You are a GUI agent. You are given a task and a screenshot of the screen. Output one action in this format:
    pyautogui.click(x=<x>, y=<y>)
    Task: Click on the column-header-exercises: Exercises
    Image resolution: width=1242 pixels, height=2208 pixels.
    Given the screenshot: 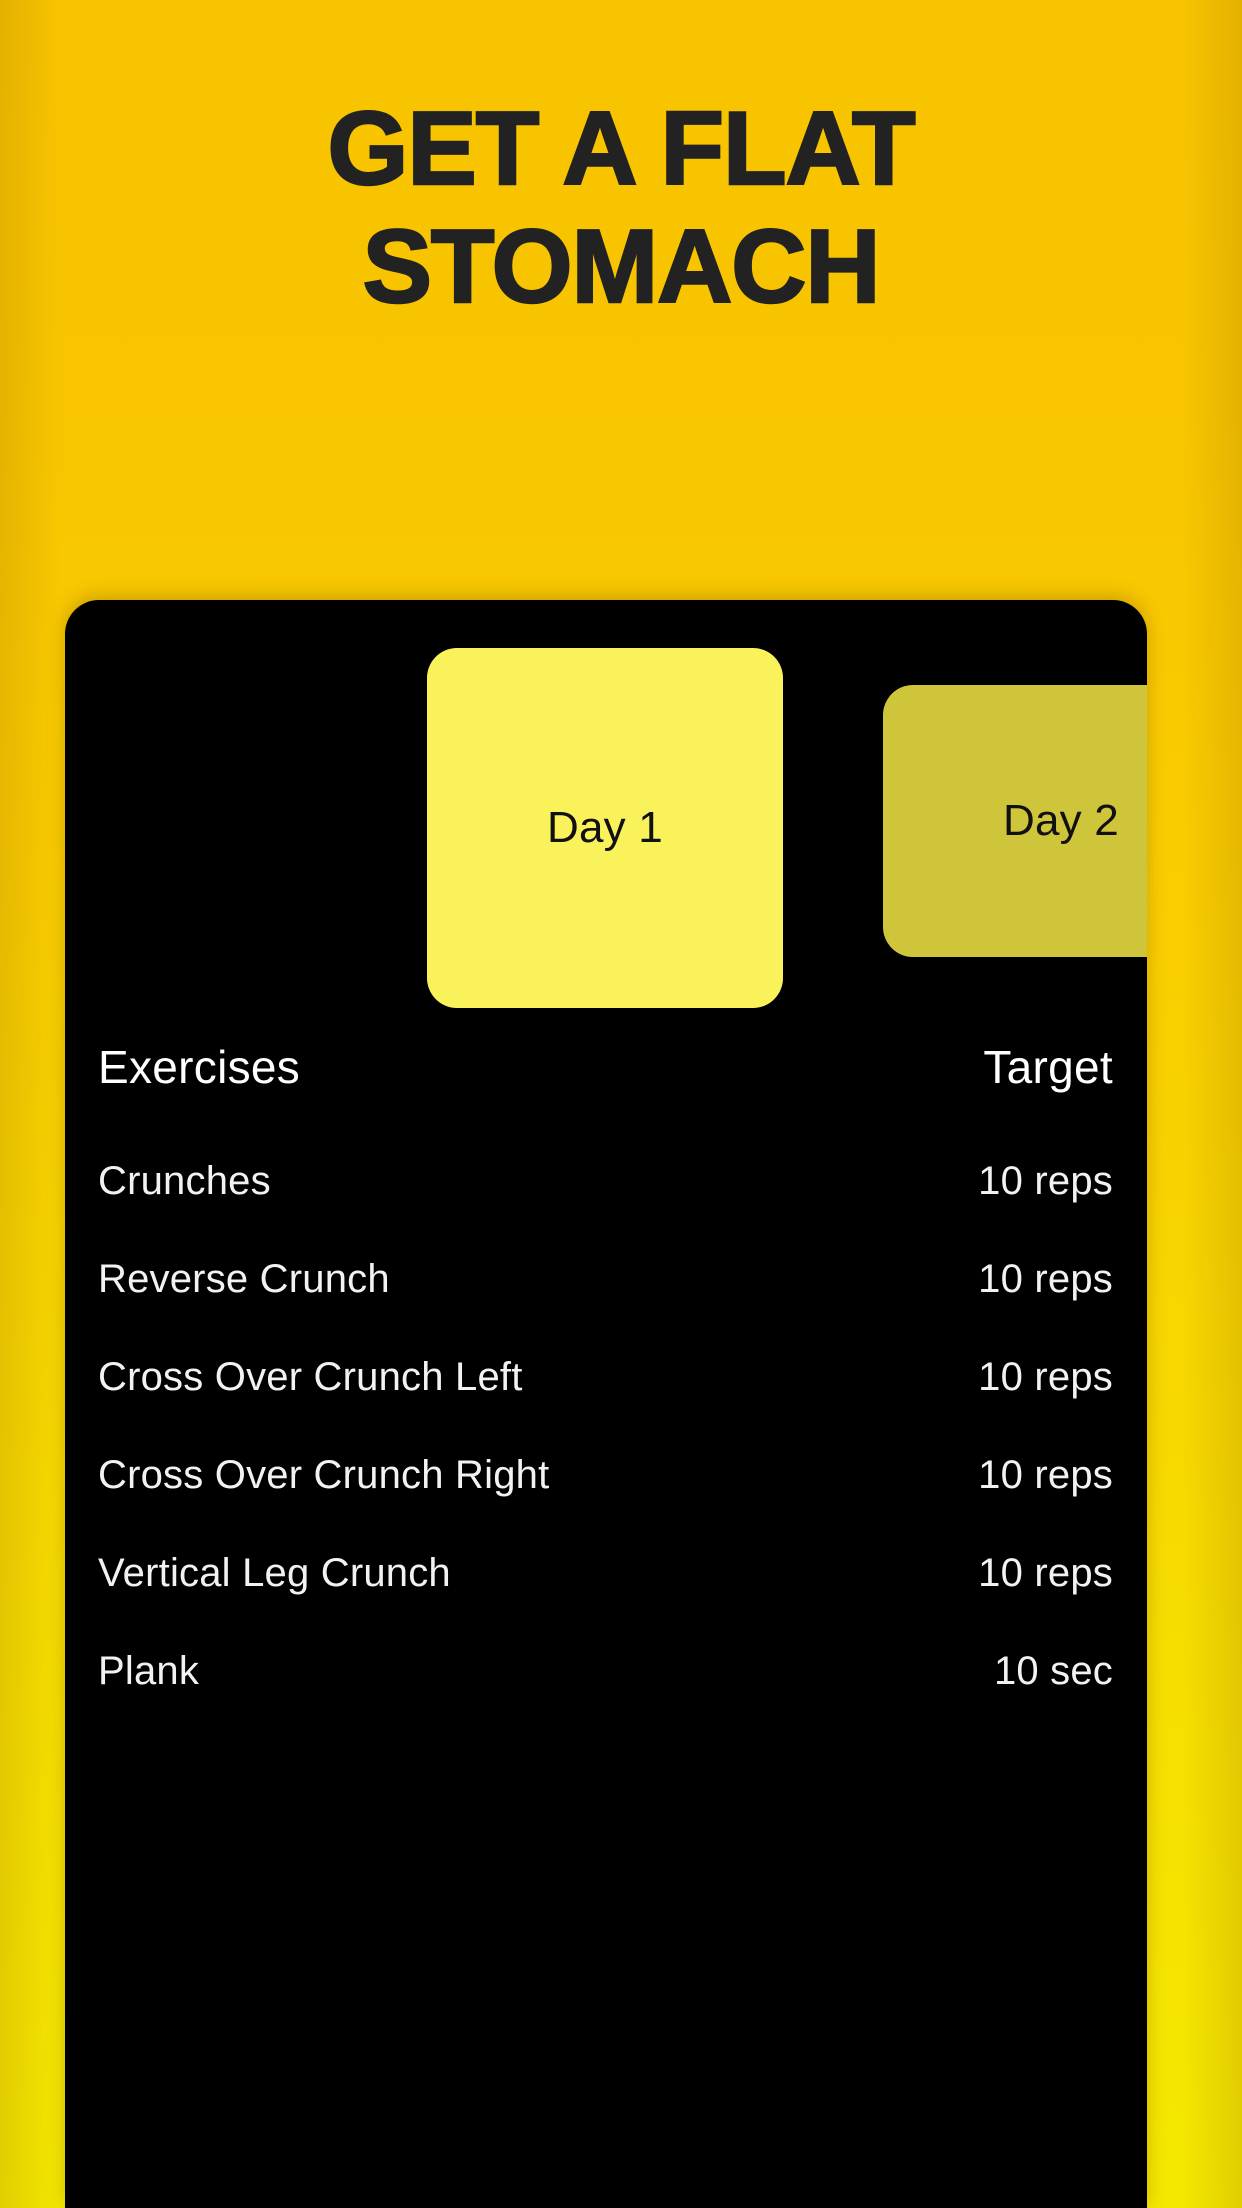 What is the action you would take?
    pyautogui.click(x=199, y=1067)
    